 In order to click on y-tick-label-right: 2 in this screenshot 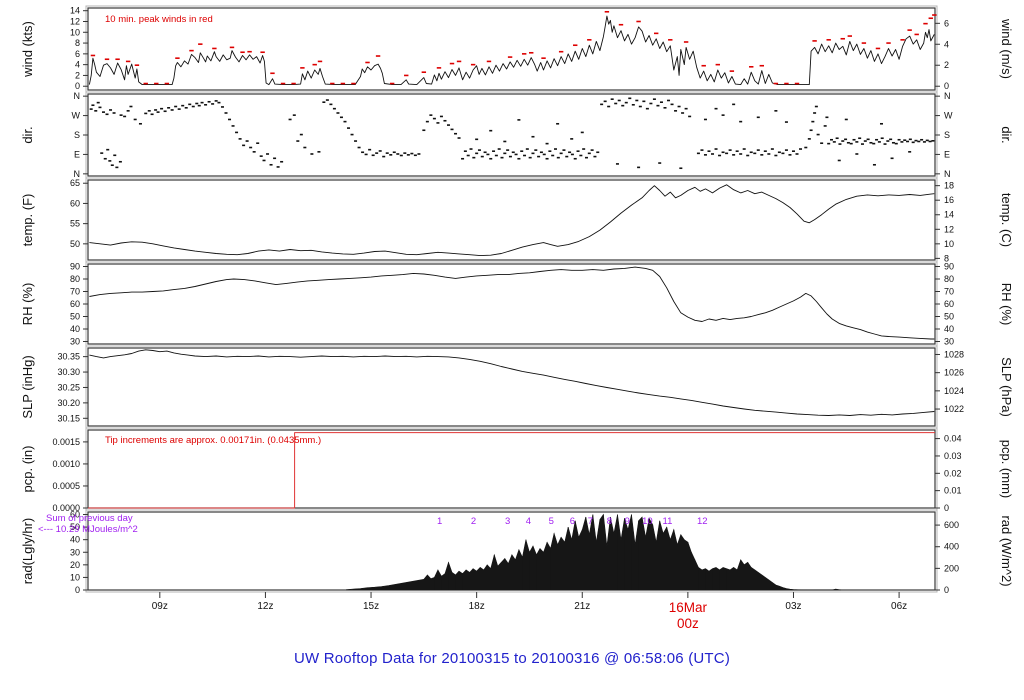, I will do `click(946, 65)`.